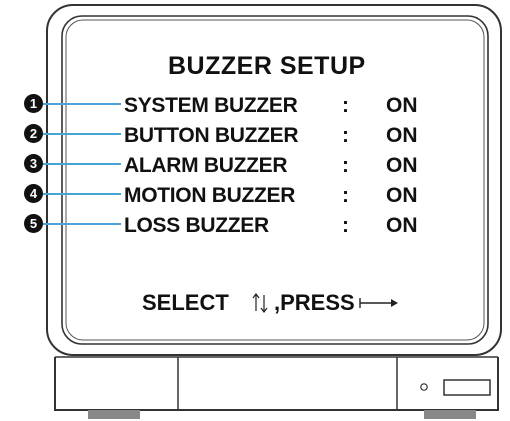 This screenshot has width=510, height=421. I want to click on alarm-buzzer-label: ALARM BUZZER, so click(206, 165).